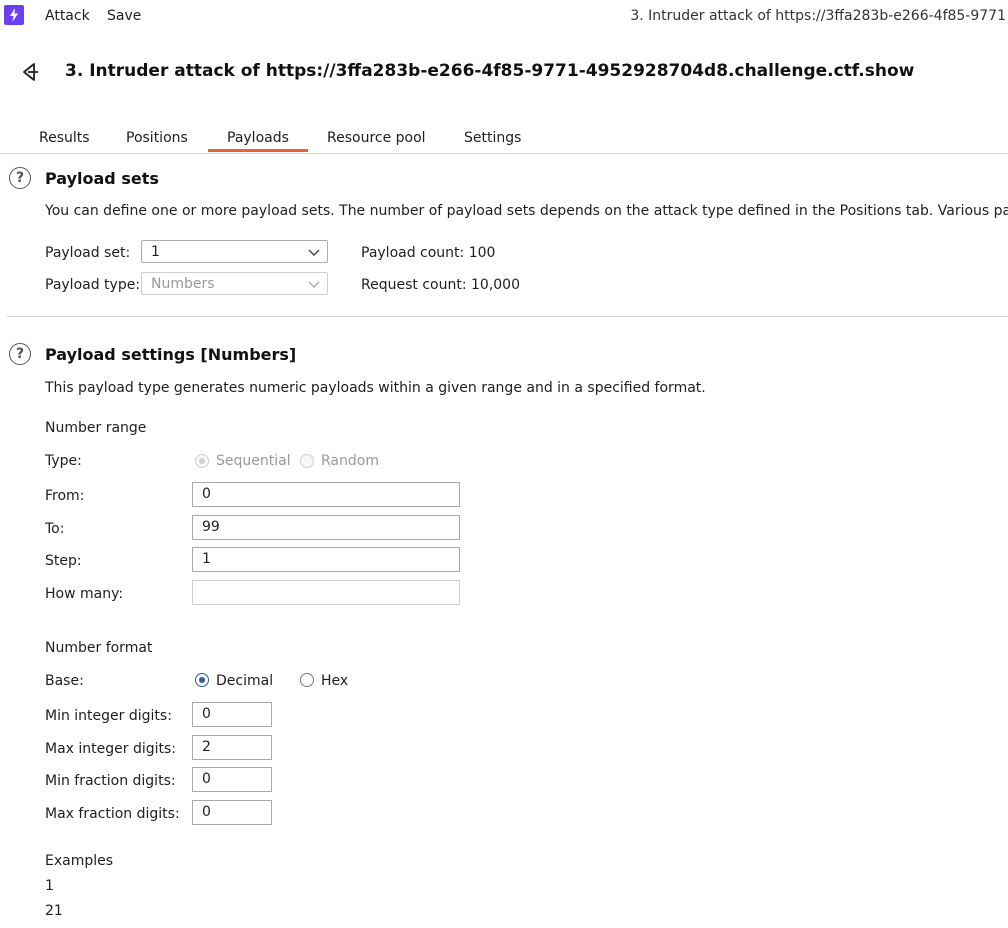  Describe the element at coordinates (183, 284) in the screenshot. I see `payload-type-value: Numbers` at that location.